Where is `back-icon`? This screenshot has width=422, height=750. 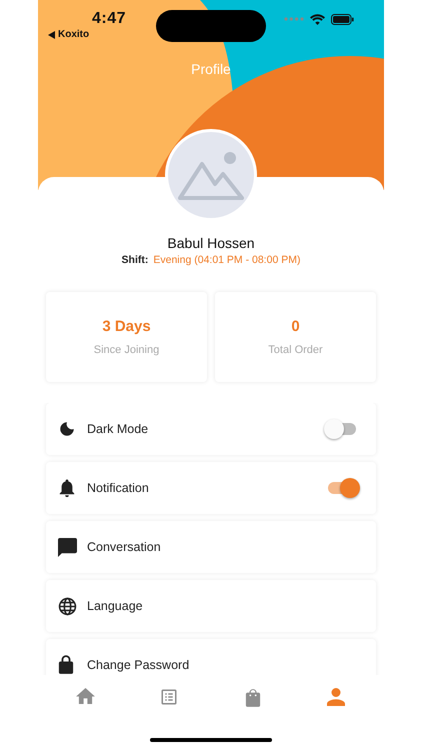 back-icon is located at coordinates (51, 34).